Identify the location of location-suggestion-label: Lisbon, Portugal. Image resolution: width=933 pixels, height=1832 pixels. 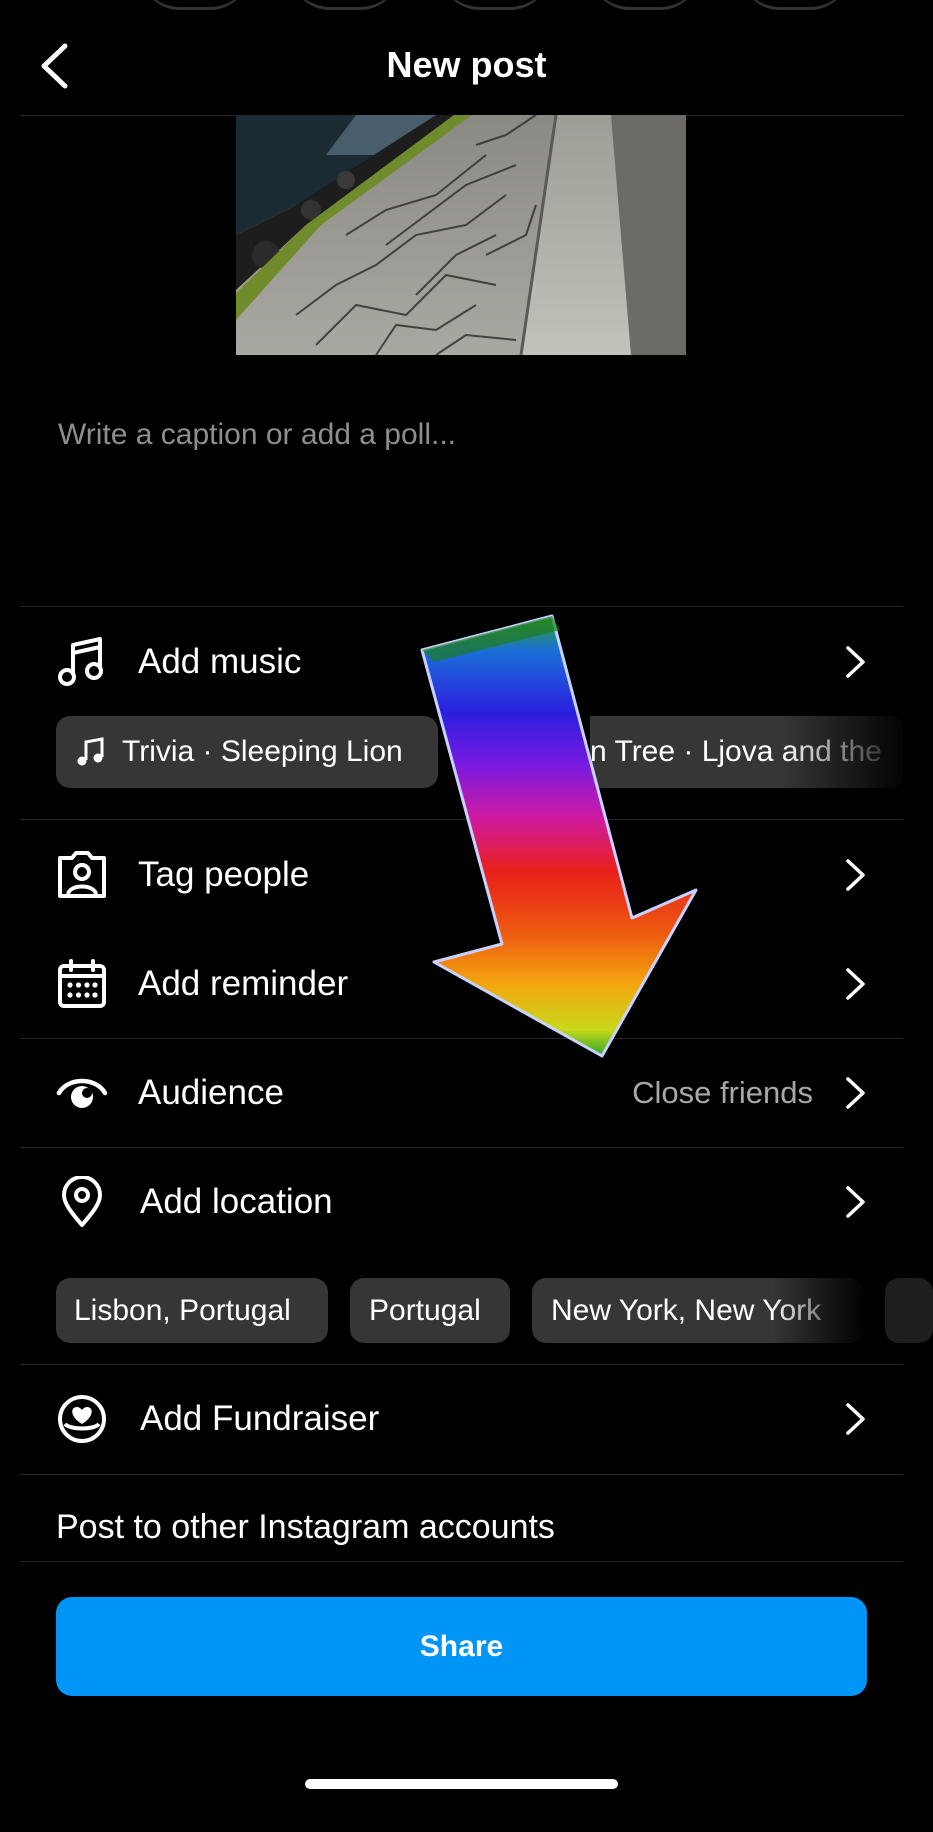
(182, 1310).